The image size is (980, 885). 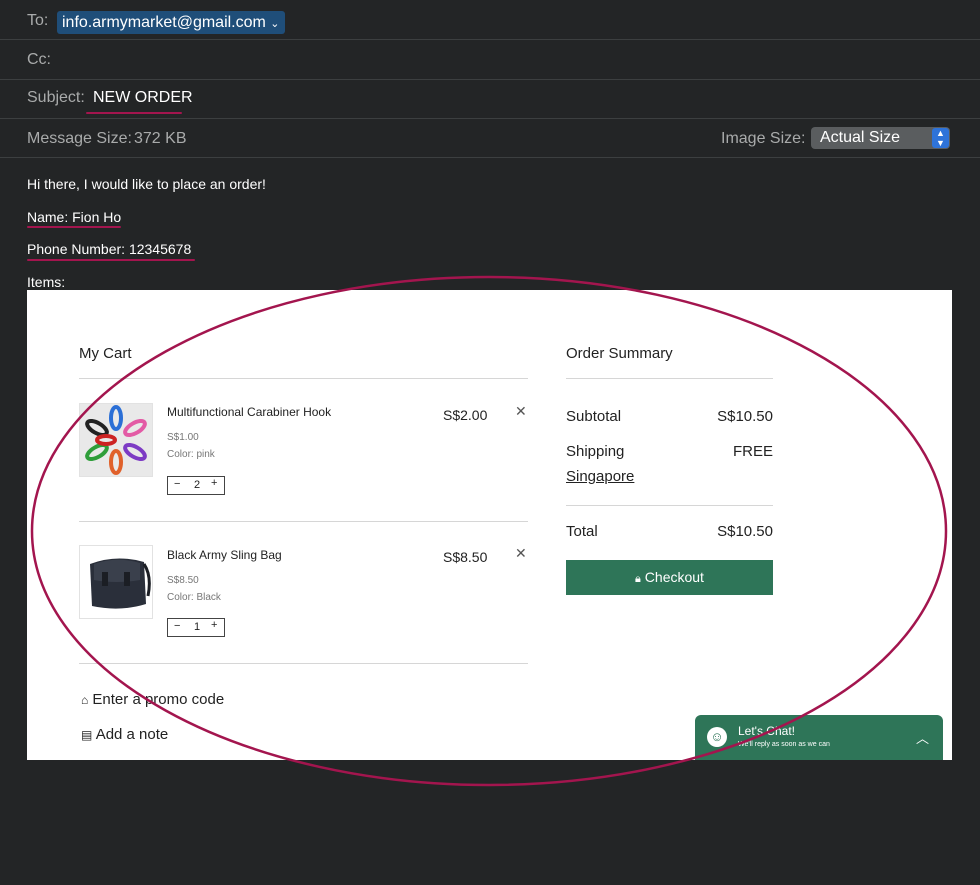 I want to click on carabiner-image, so click(x=116, y=440).